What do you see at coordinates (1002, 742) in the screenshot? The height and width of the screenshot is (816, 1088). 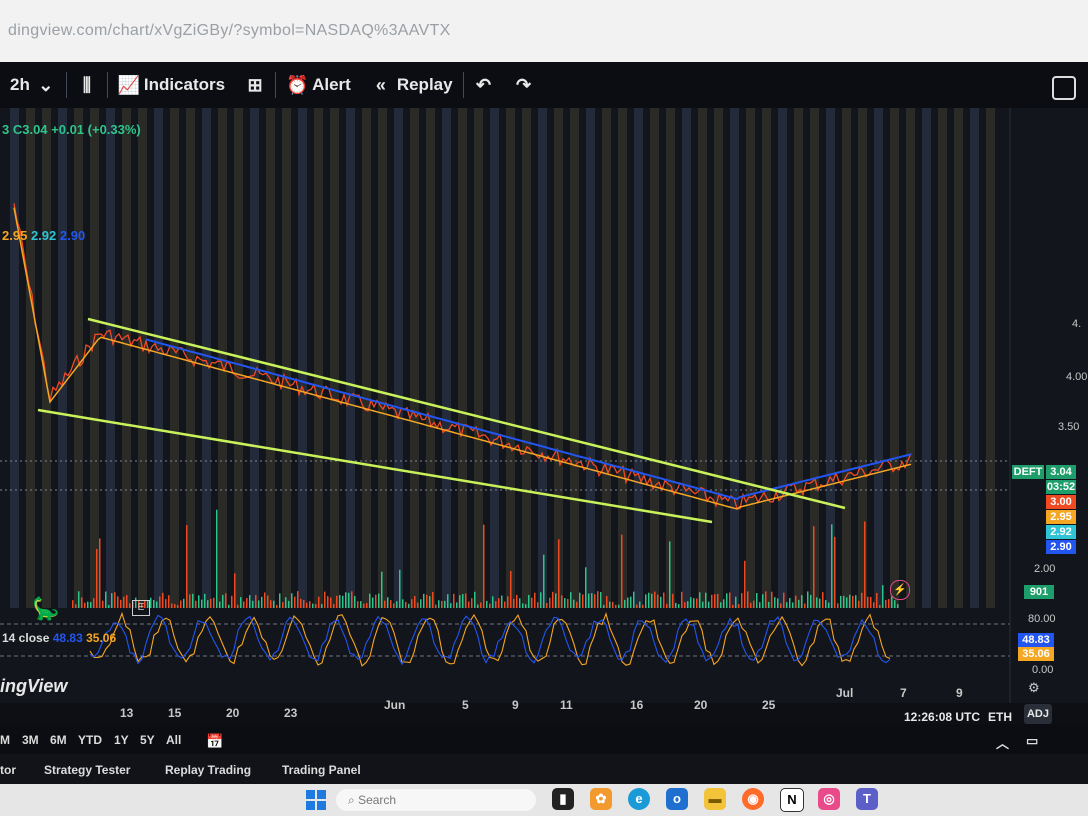 I see `chevron-up-icon: ︿` at bounding box center [1002, 742].